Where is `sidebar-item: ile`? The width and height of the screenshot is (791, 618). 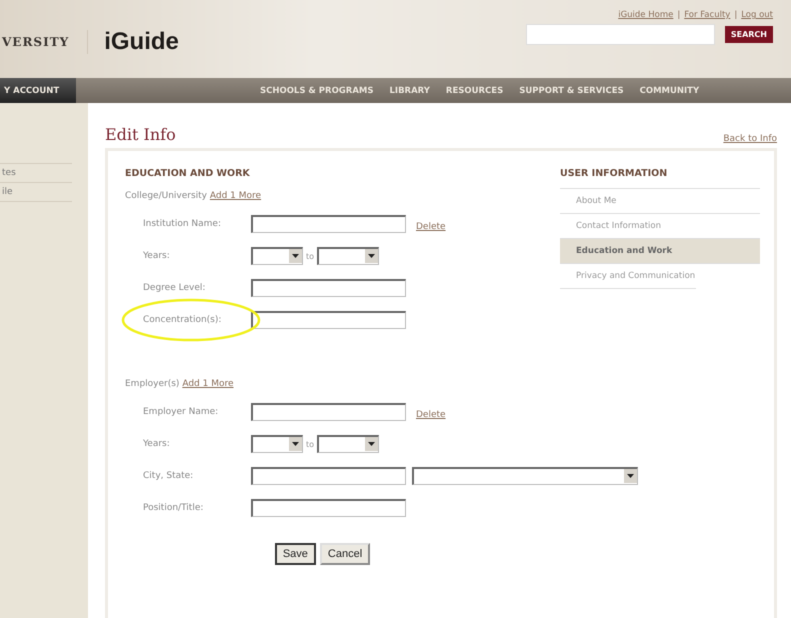 sidebar-item: ile is located at coordinates (36, 192).